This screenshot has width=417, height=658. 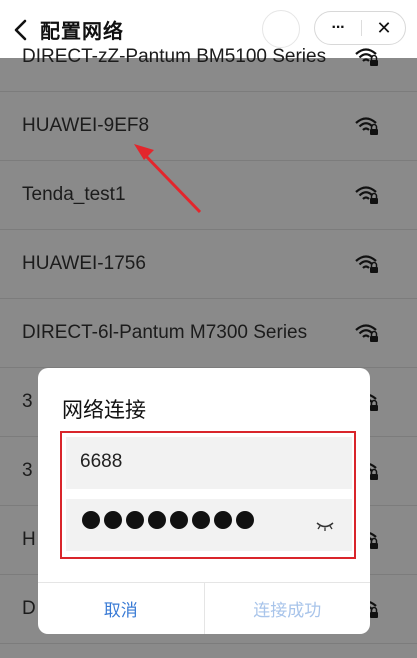 I want to click on network-list-item: DIRECT-6l-Pantum M7300 Series, so click(x=208, y=334).